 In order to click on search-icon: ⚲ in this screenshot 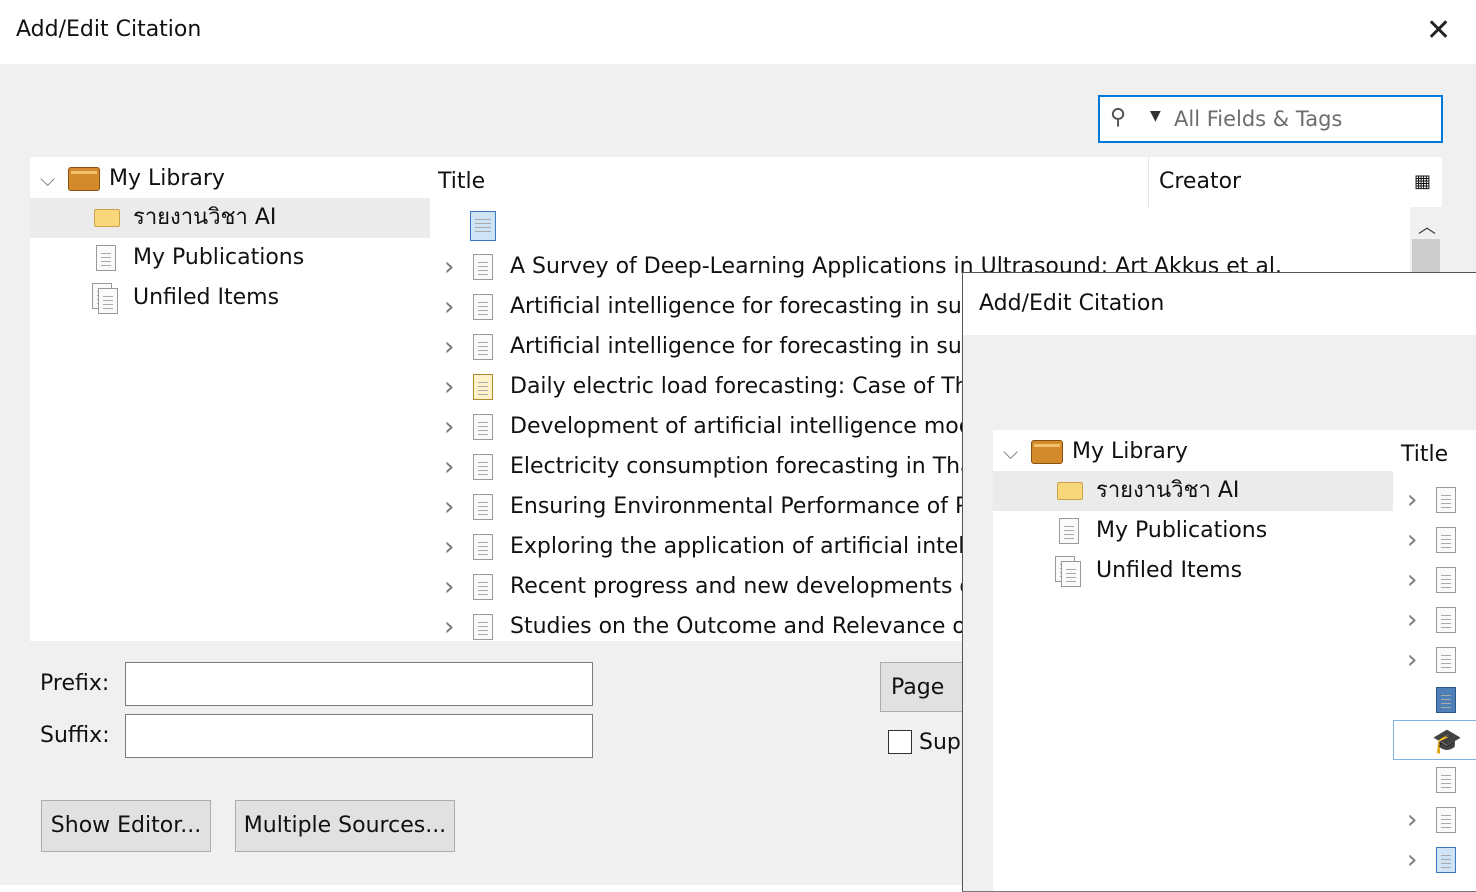, I will do `click(1118, 117)`.